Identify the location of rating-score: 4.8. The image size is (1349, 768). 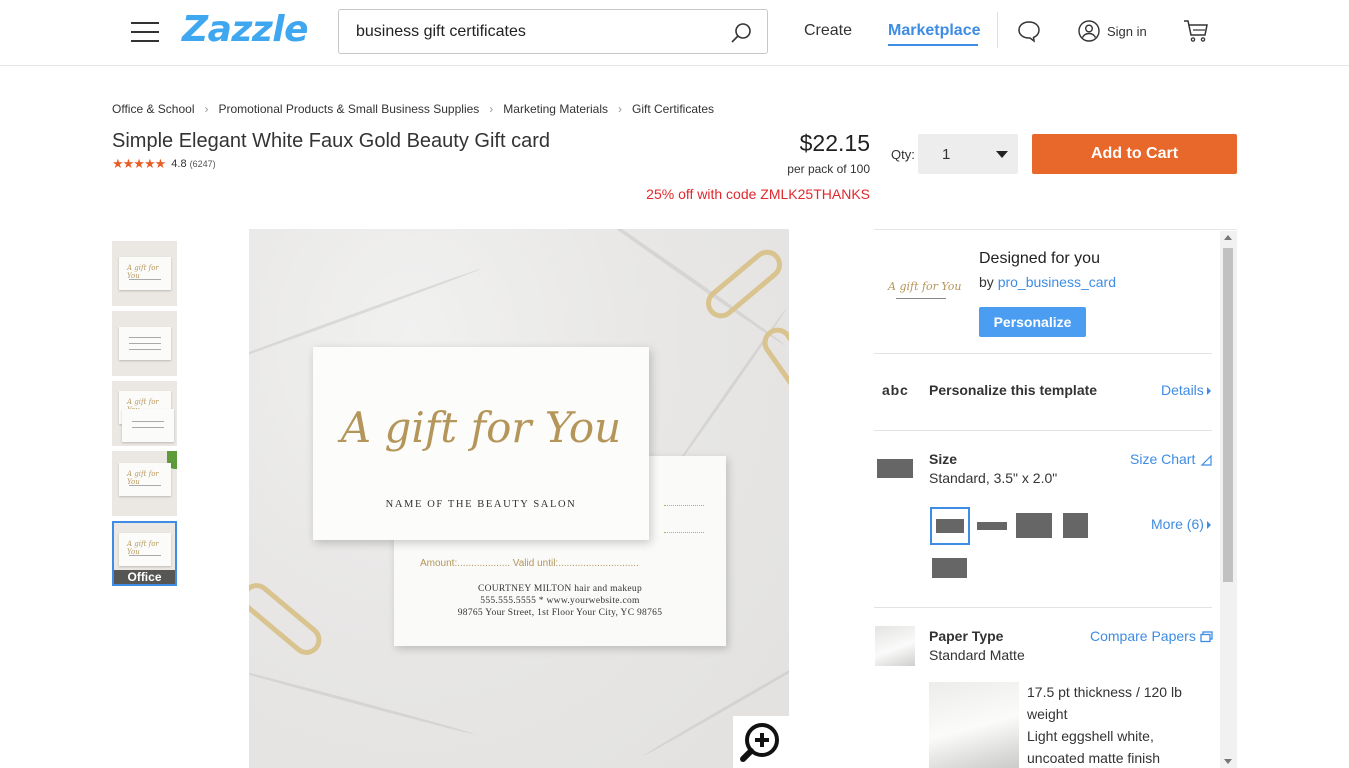
(179, 164).